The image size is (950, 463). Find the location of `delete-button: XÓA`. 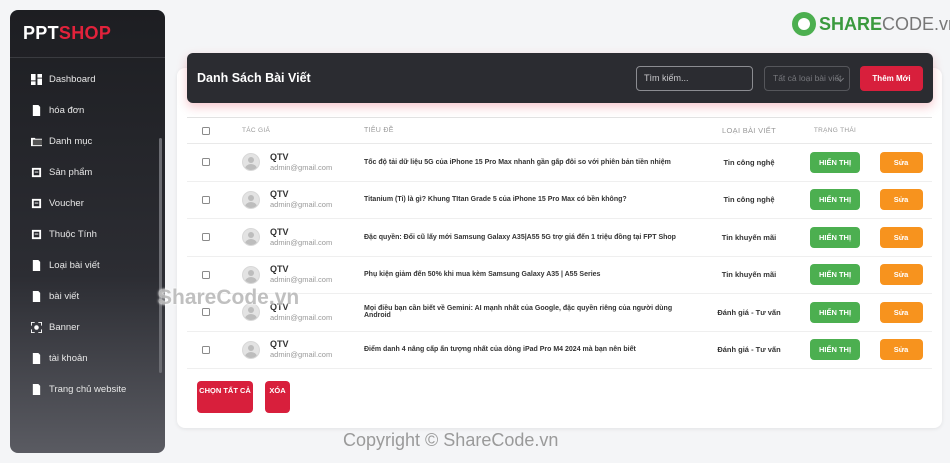

delete-button: XÓA is located at coordinates (277, 397).